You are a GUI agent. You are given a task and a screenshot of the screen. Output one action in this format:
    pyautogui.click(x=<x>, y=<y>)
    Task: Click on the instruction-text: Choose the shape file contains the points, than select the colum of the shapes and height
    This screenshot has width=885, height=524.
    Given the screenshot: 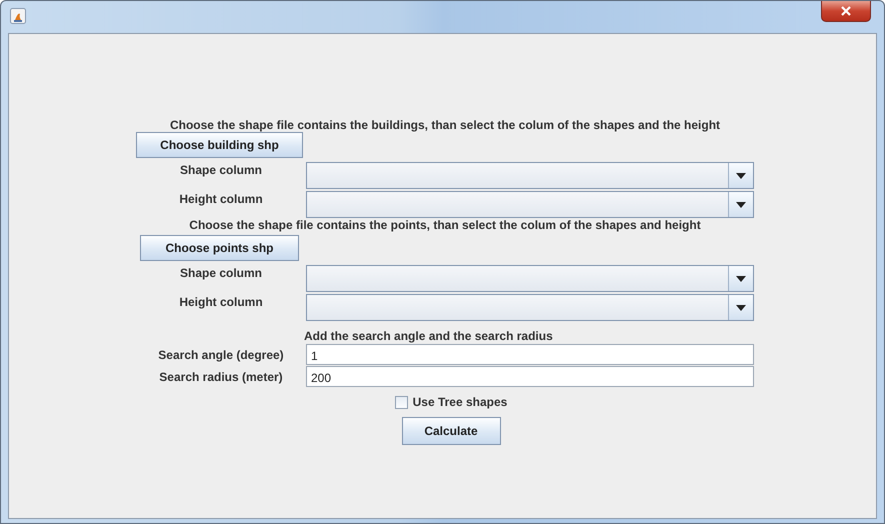 What is the action you would take?
    pyautogui.click(x=445, y=225)
    